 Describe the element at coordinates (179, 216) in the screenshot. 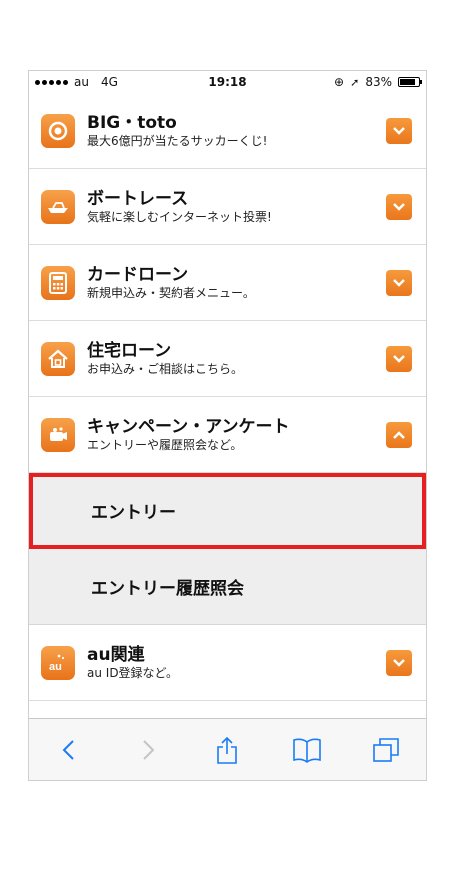

I see `menu-item-subtitle: 気軽に楽しむインターネット投票!` at that location.